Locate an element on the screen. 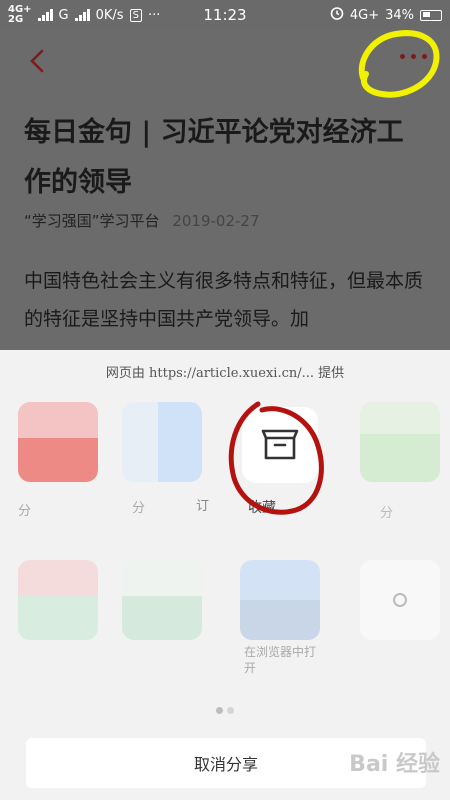  alarm-icon is located at coordinates (337, 15).